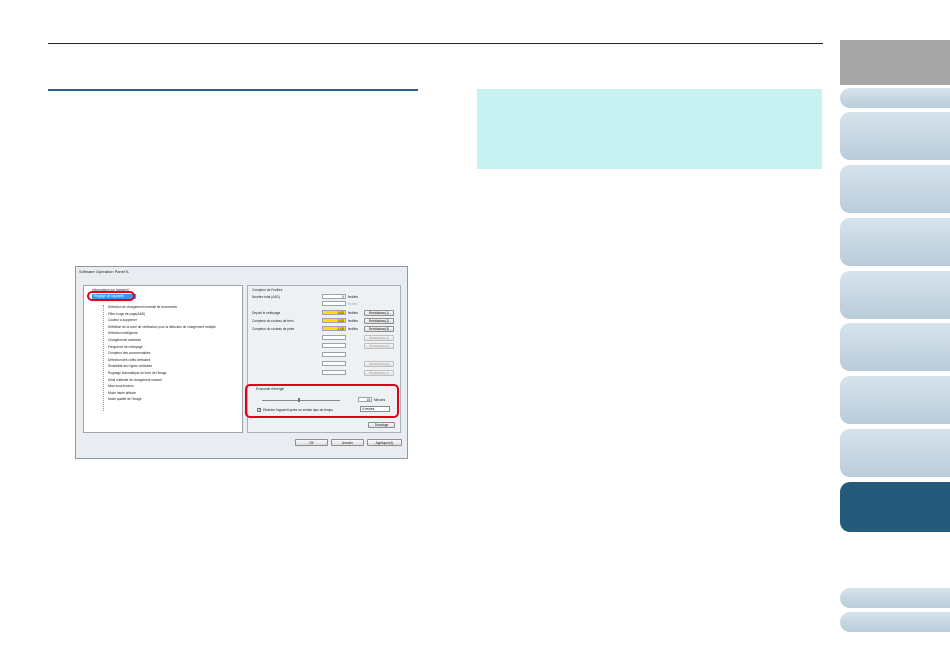 The height and width of the screenshot is (671, 950). Describe the element at coordinates (122, 393) in the screenshot. I see `tree-item: Mode haute altitude` at that location.